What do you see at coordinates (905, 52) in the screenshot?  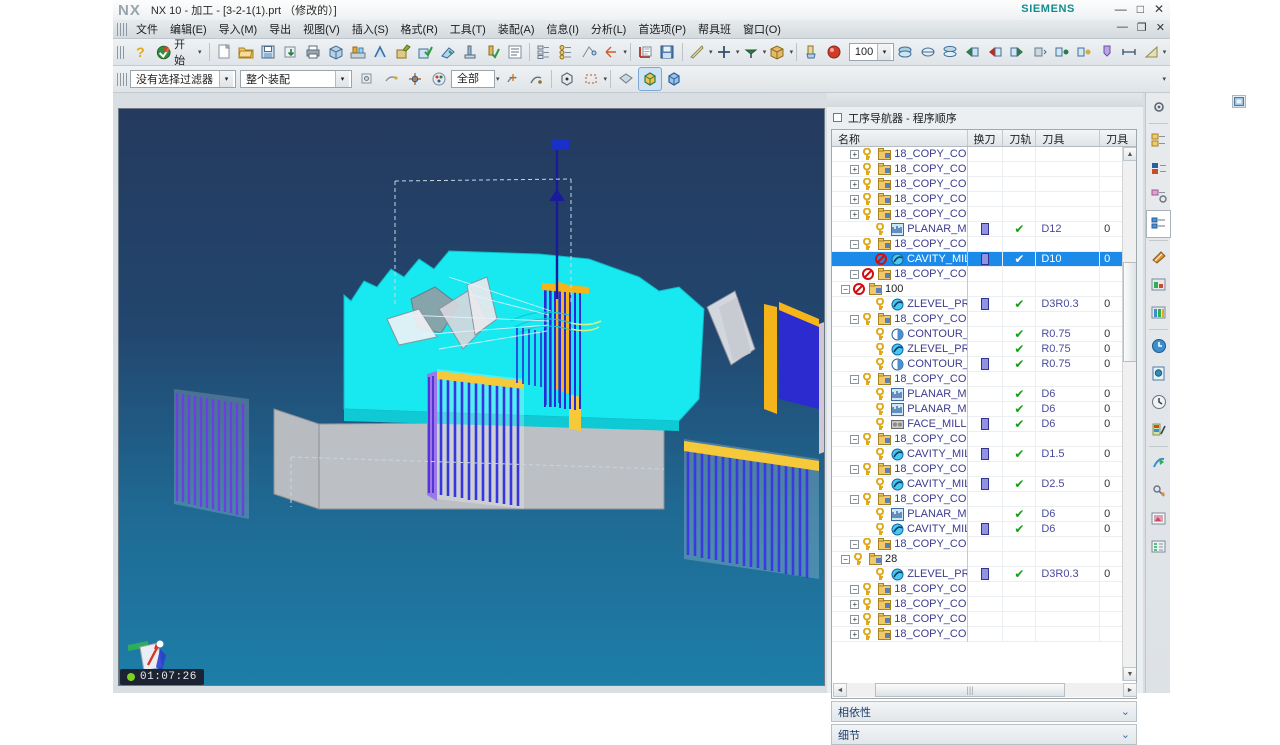 I see `shade-icon` at bounding box center [905, 52].